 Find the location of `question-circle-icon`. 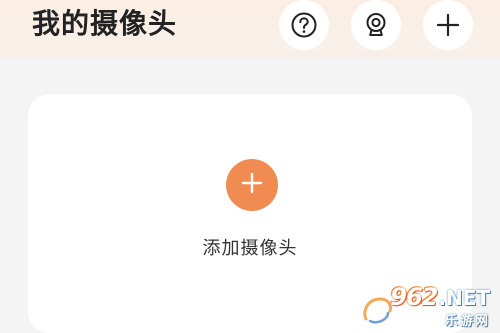

question-circle-icon is located at coordinates (304, 25).